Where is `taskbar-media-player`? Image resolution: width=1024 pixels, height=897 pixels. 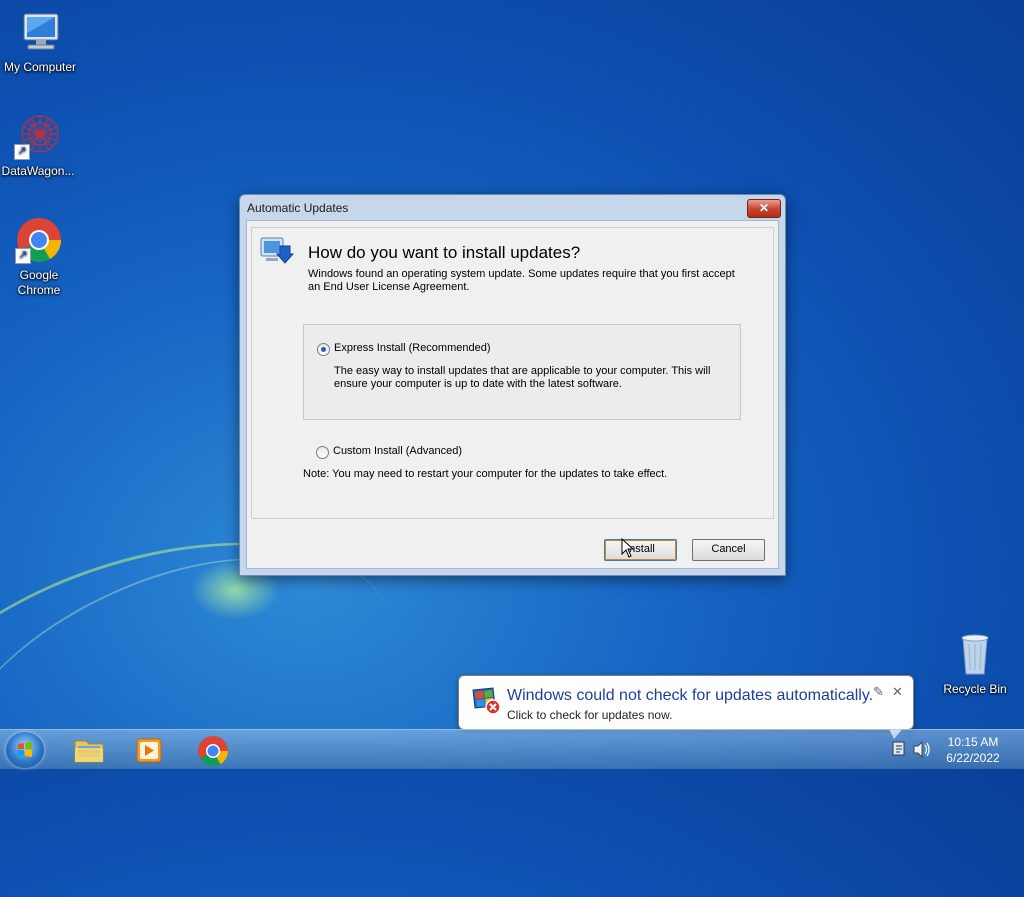
taskbar-media-player is located at coordinates (149, 750).